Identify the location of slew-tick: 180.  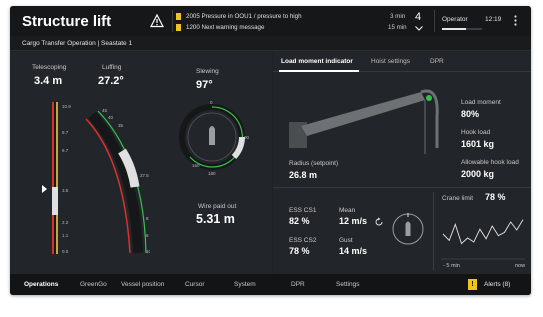
(212, 173).